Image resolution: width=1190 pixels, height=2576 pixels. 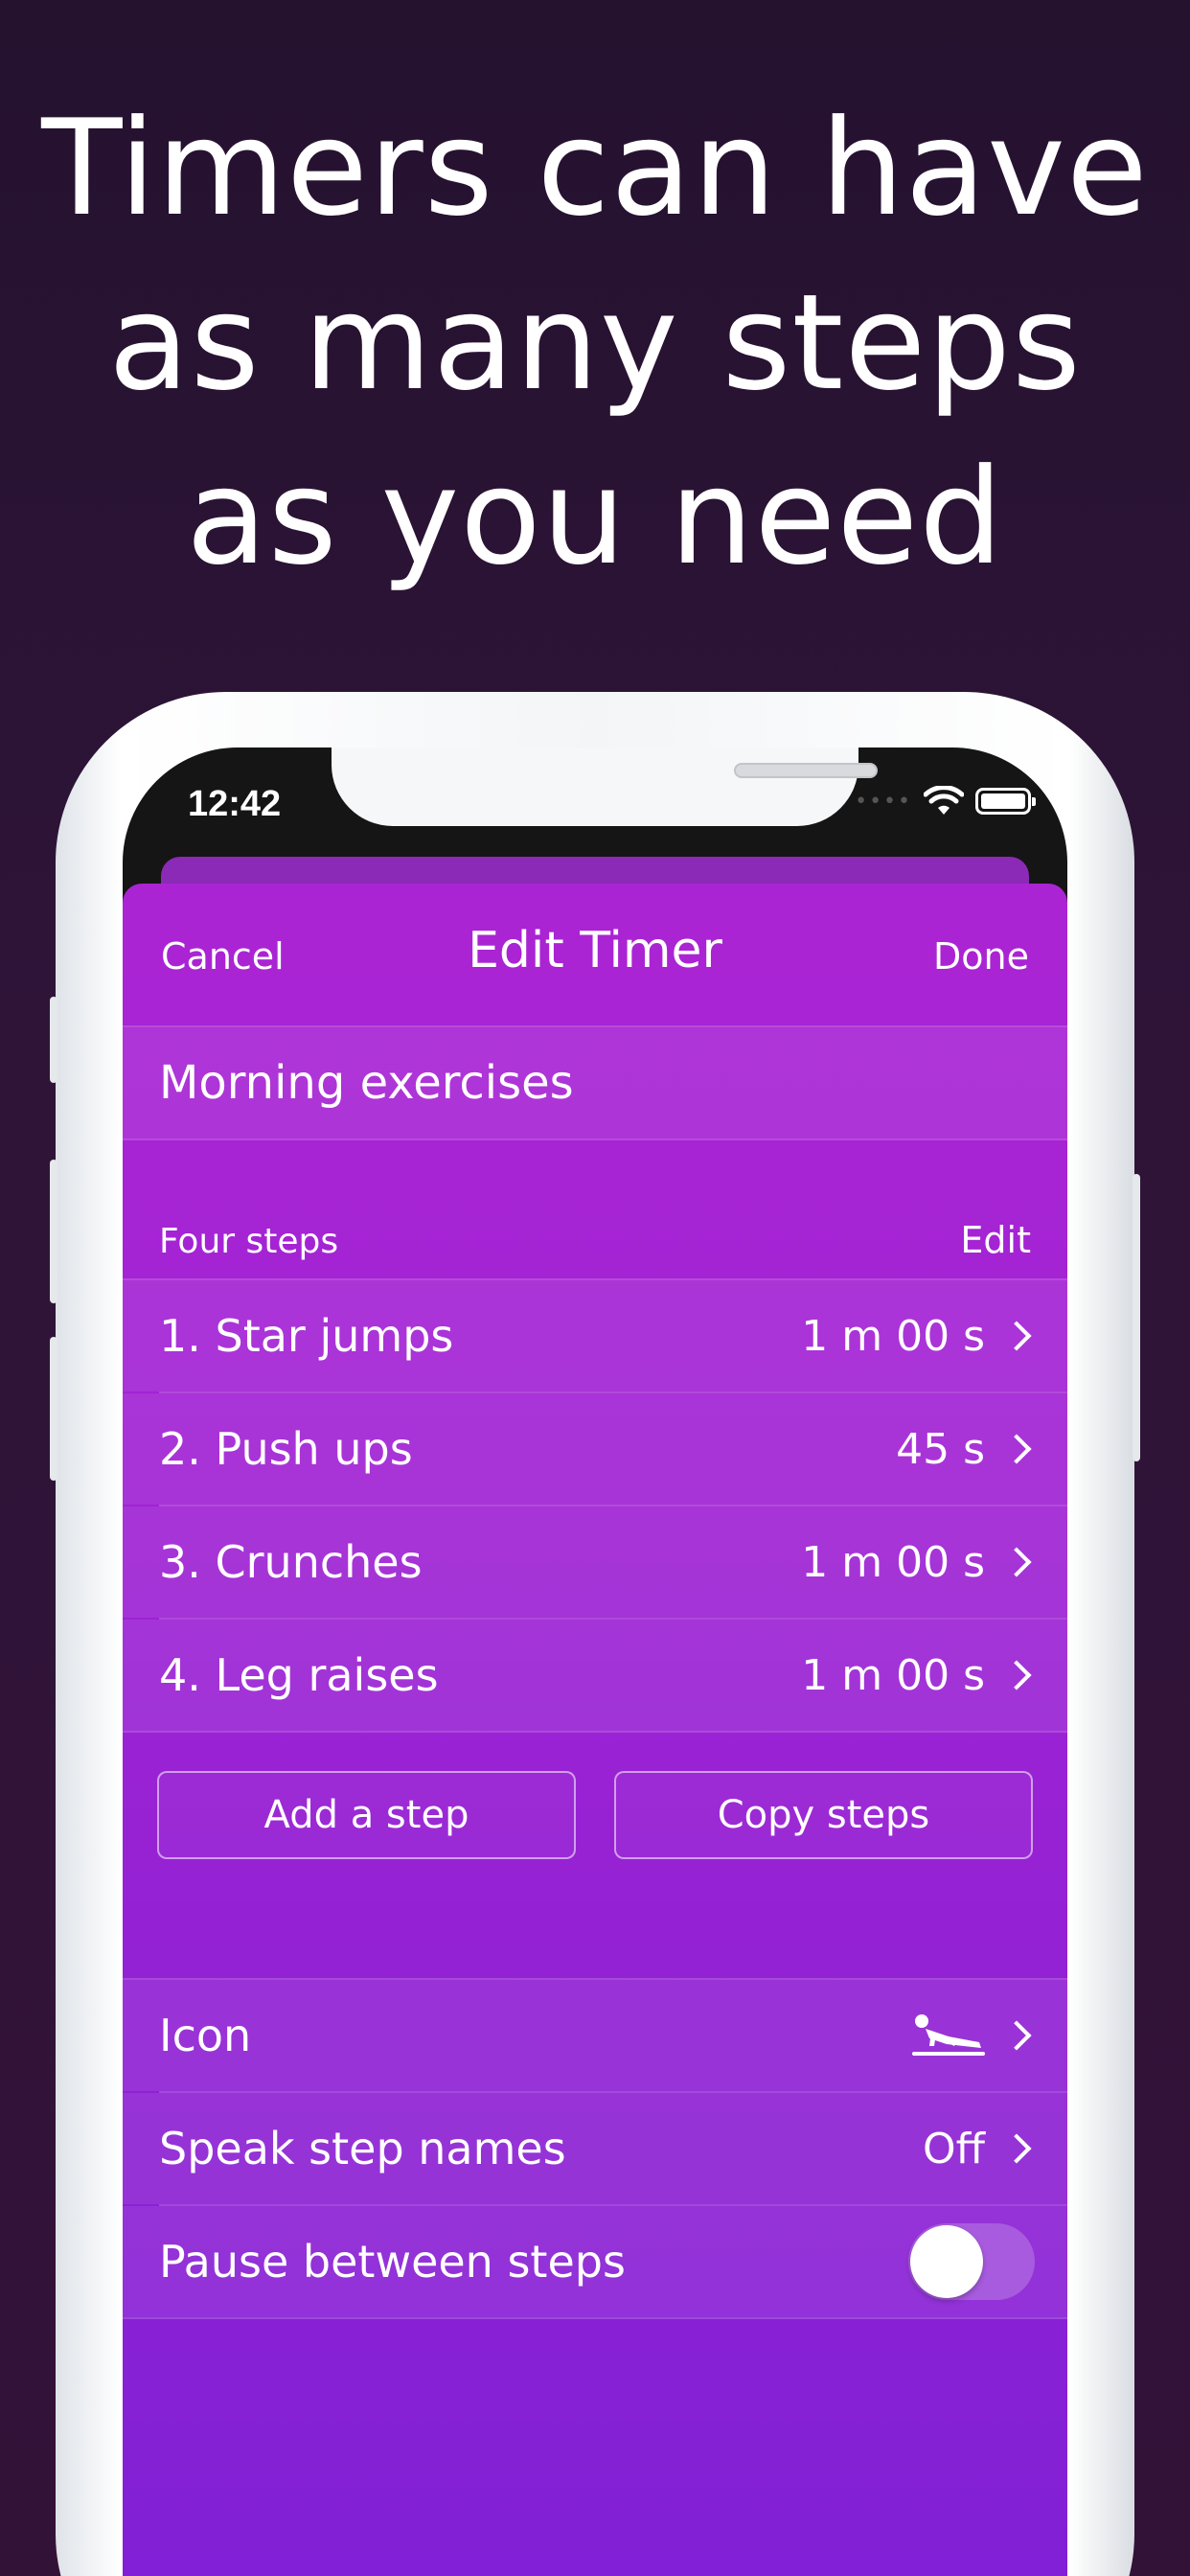 I want to click on done-button: Done, so click(x=981, y=956).